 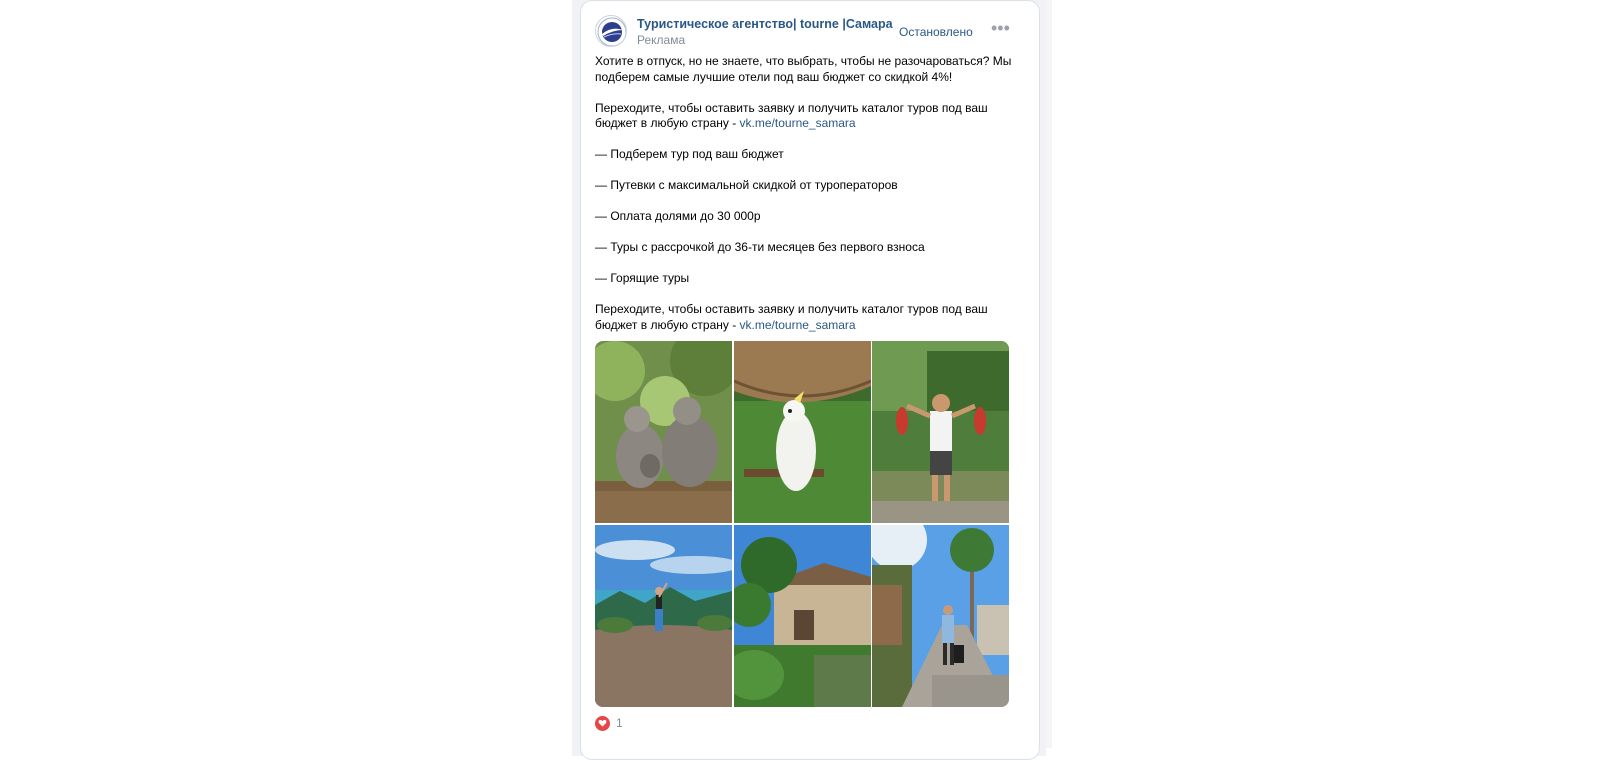 I want to click on photo-cockatoo, so click(x=802, y=432).